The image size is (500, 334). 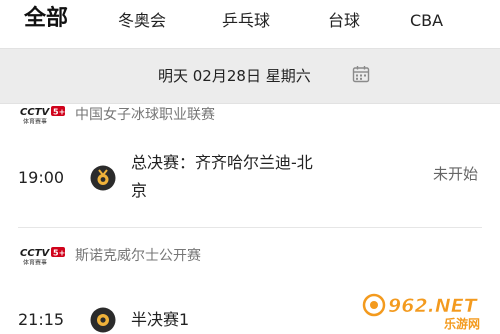 What do you see at coordinates (433, 306) in the screenshot?
I see `watermark-text: 962.NET` at bounding box center [433, 306].